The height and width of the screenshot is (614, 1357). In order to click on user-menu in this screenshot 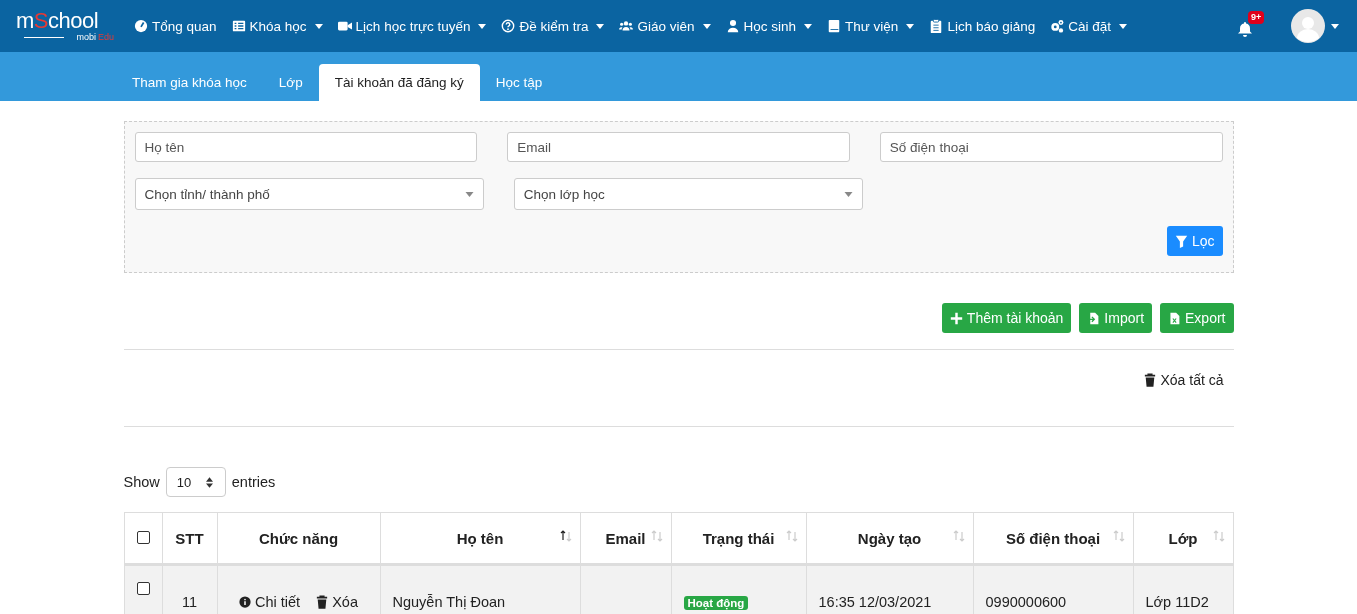, I will do `click(1315, 26)`.